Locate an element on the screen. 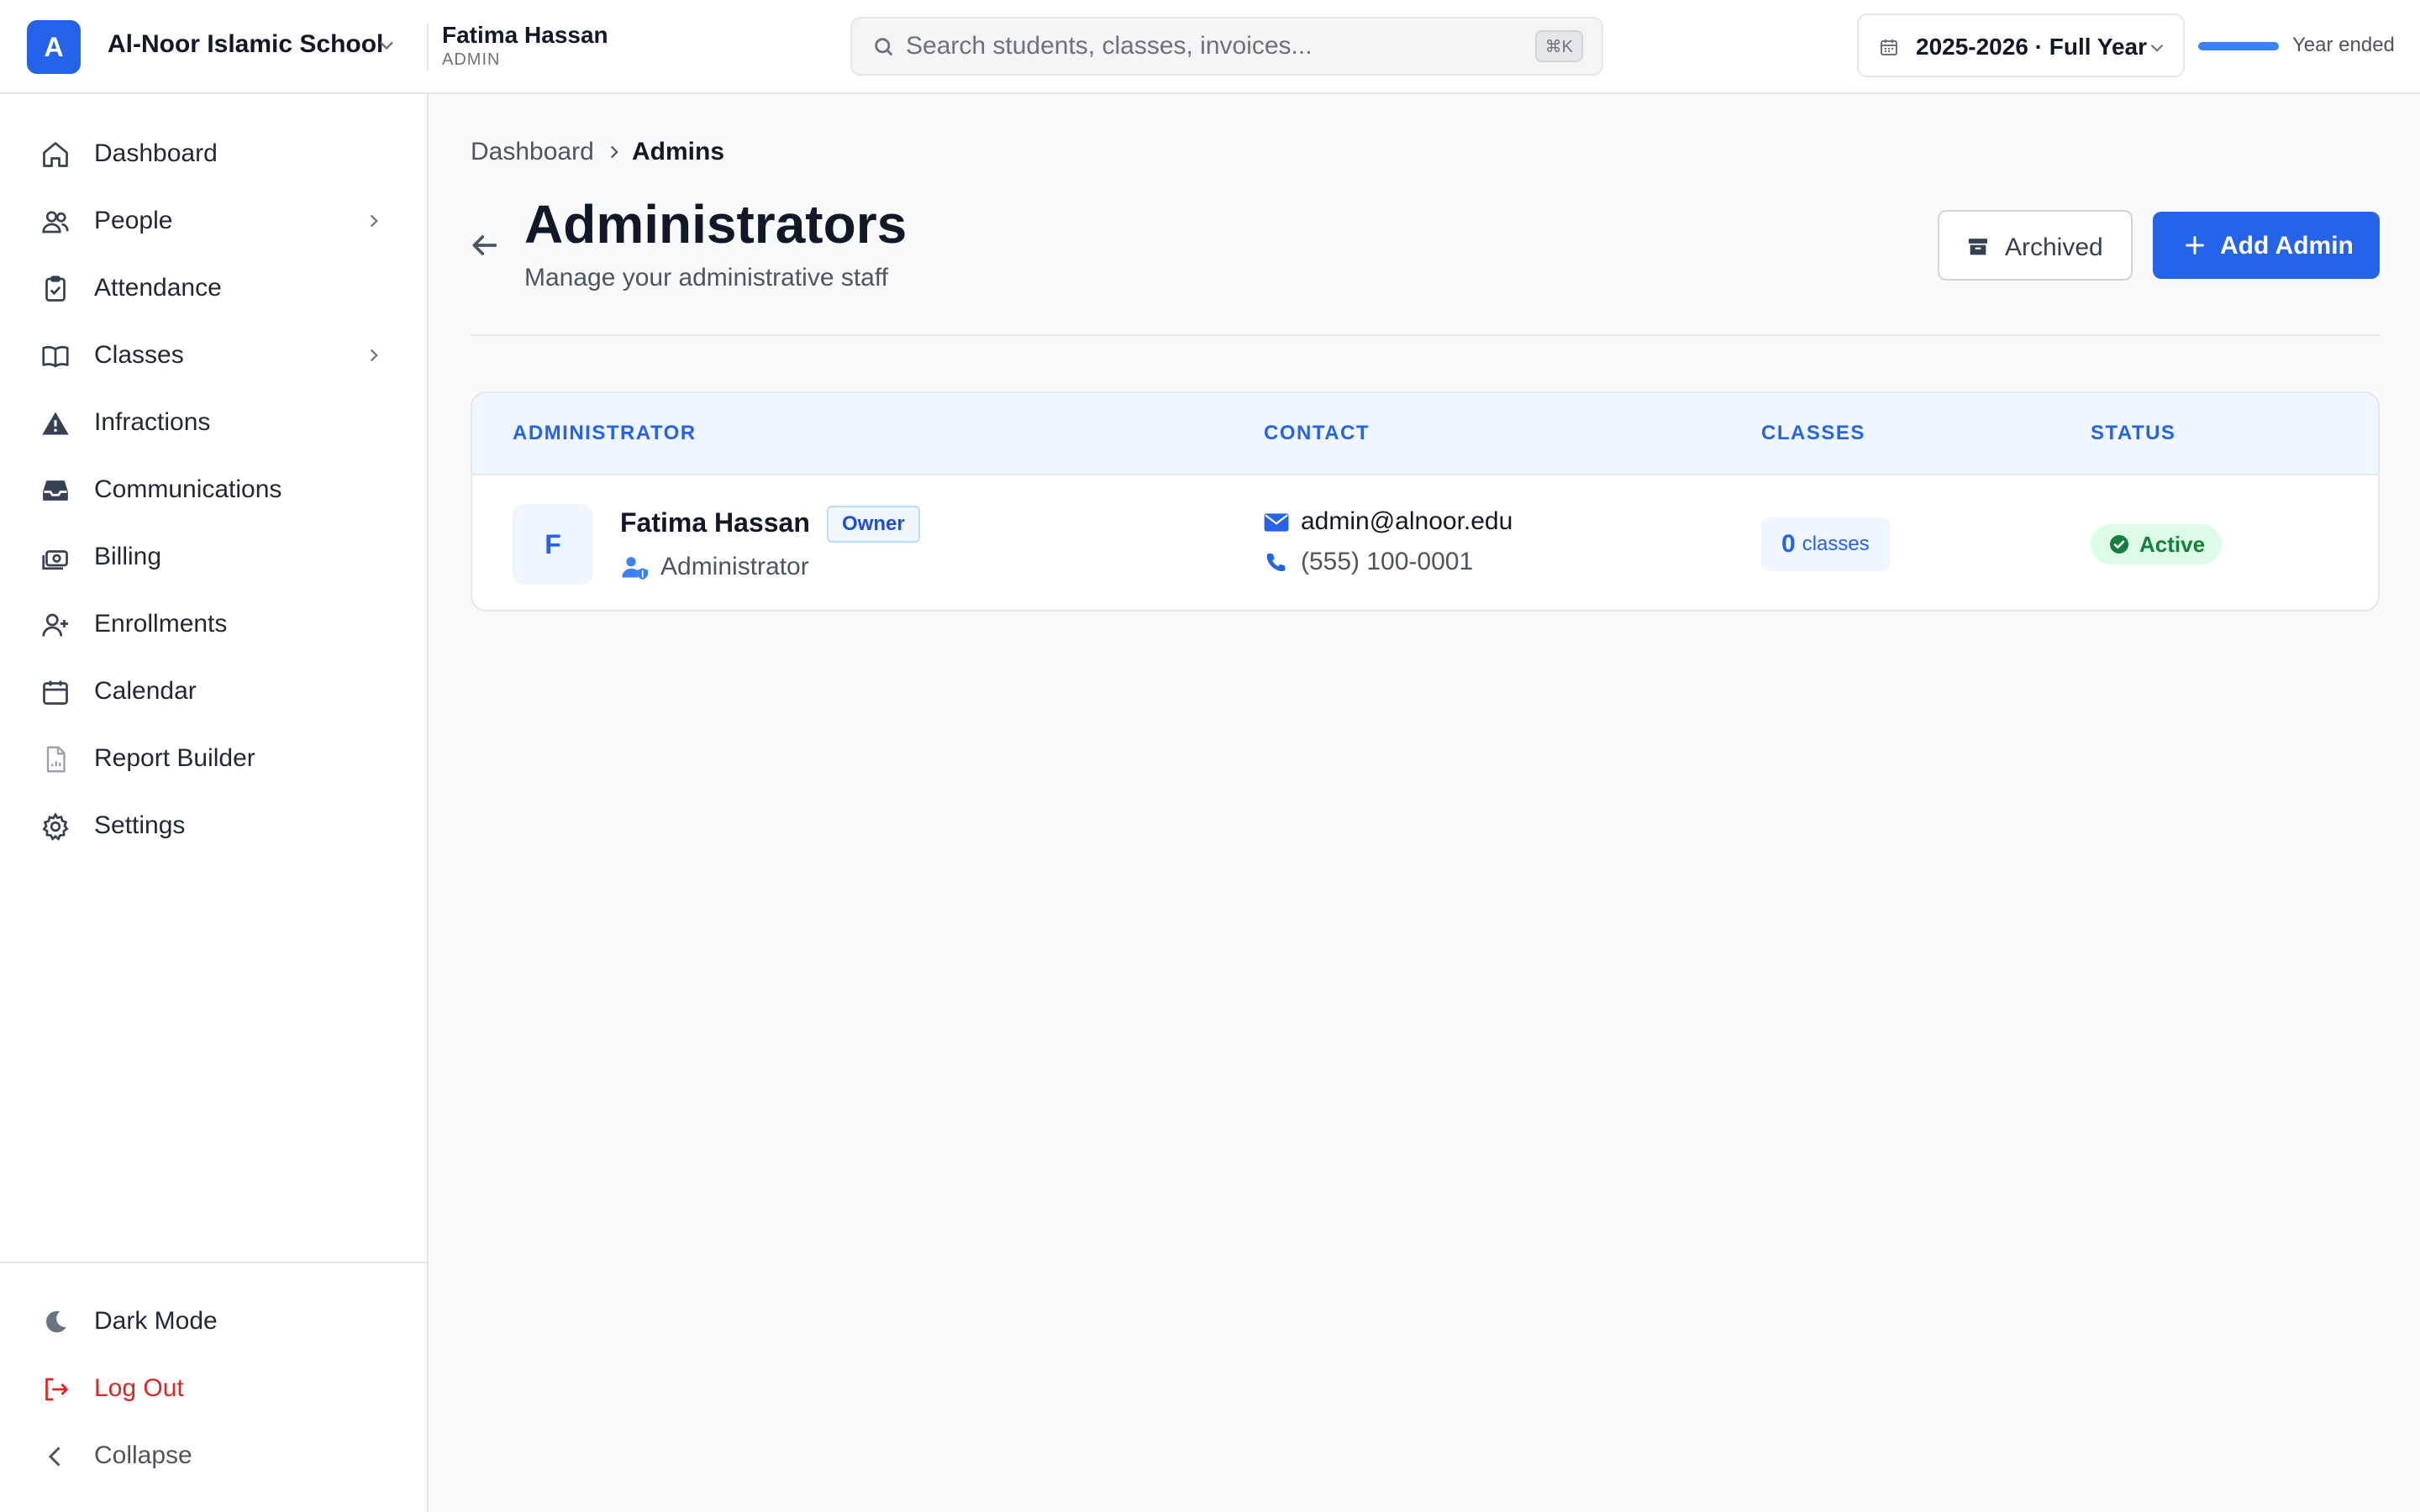  sidebar-item-label: People is located at coordinates (133, 220).